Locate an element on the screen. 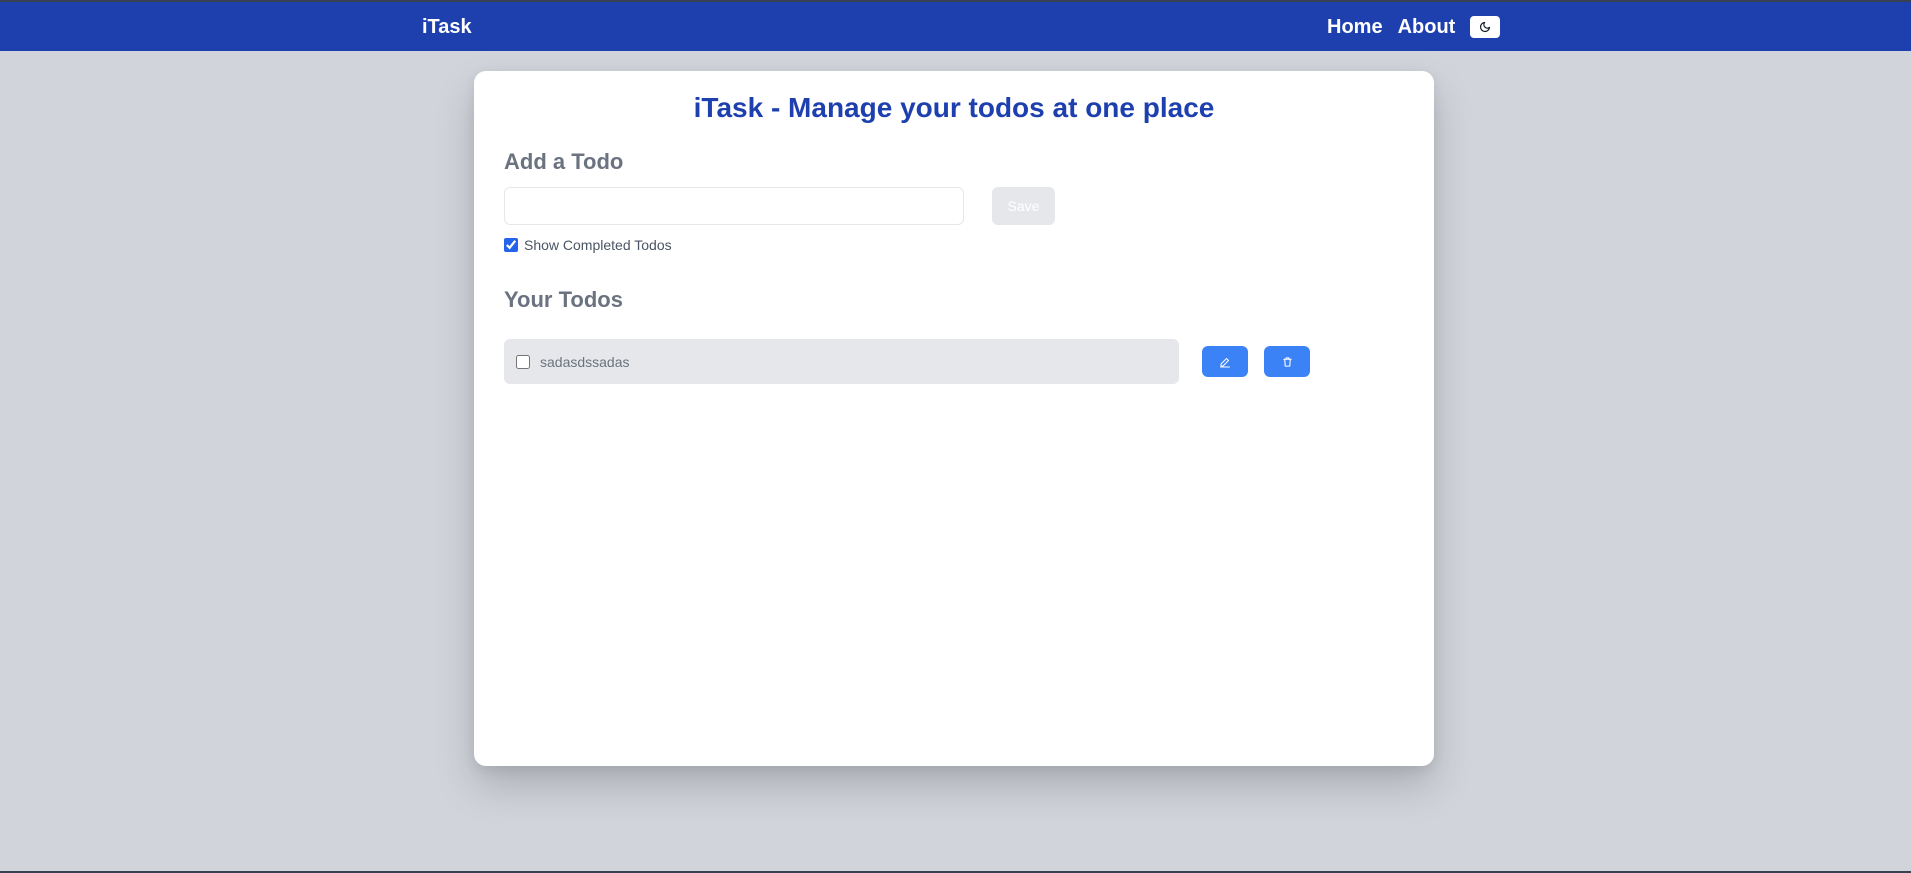 The height and width of the screenshot is (873, 1911). save-button: Save is located at coordinates (1023, 206).